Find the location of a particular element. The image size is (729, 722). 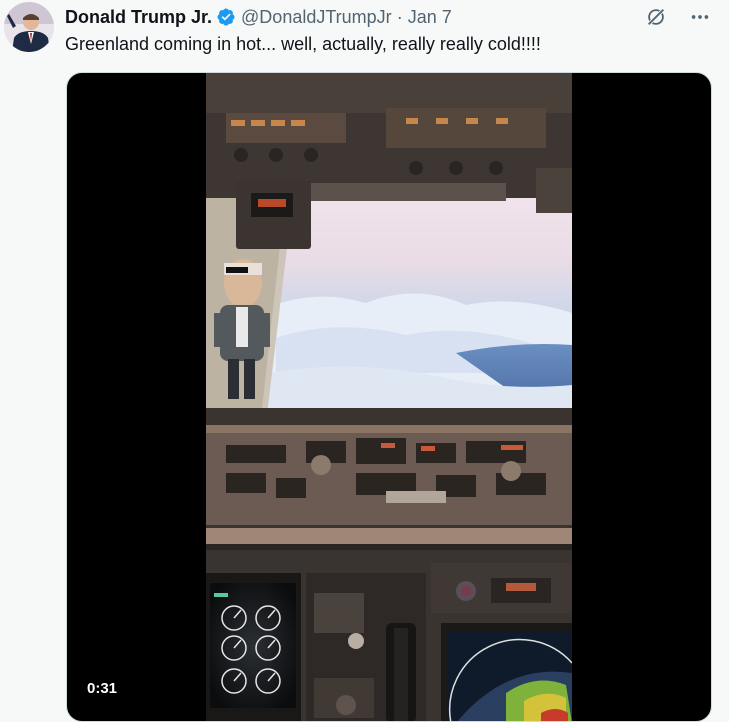

tweet-date: Jan 7 is located at coordinates (430, 17).